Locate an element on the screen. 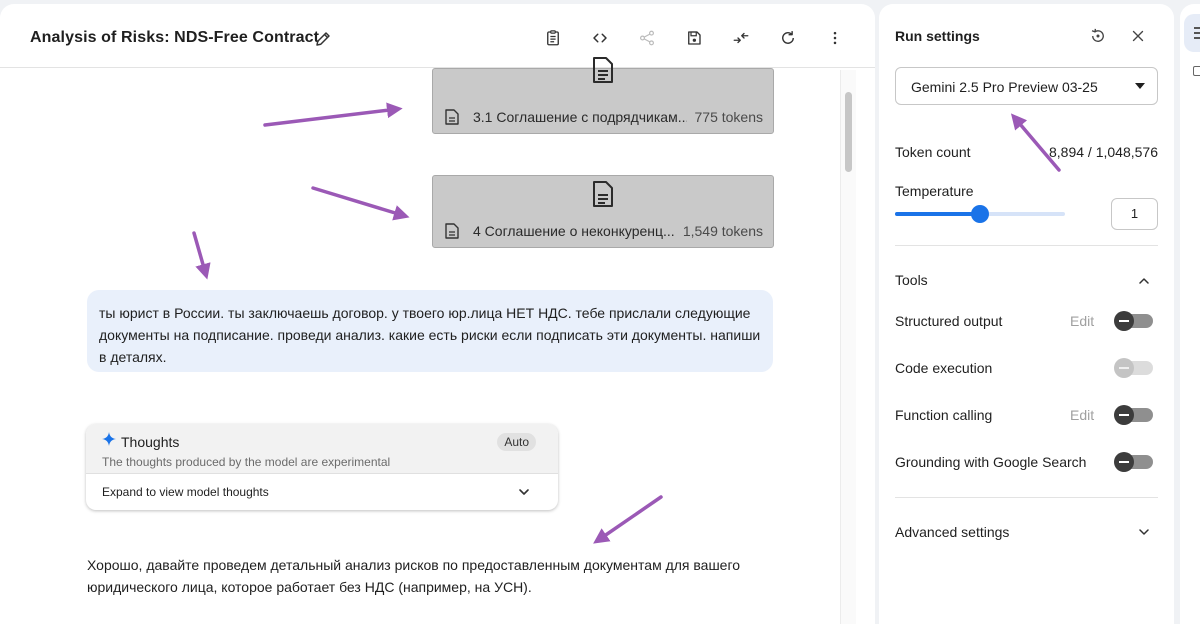 The image size is (1200, 624). temperature-slider is located at coordinates (980, 214).